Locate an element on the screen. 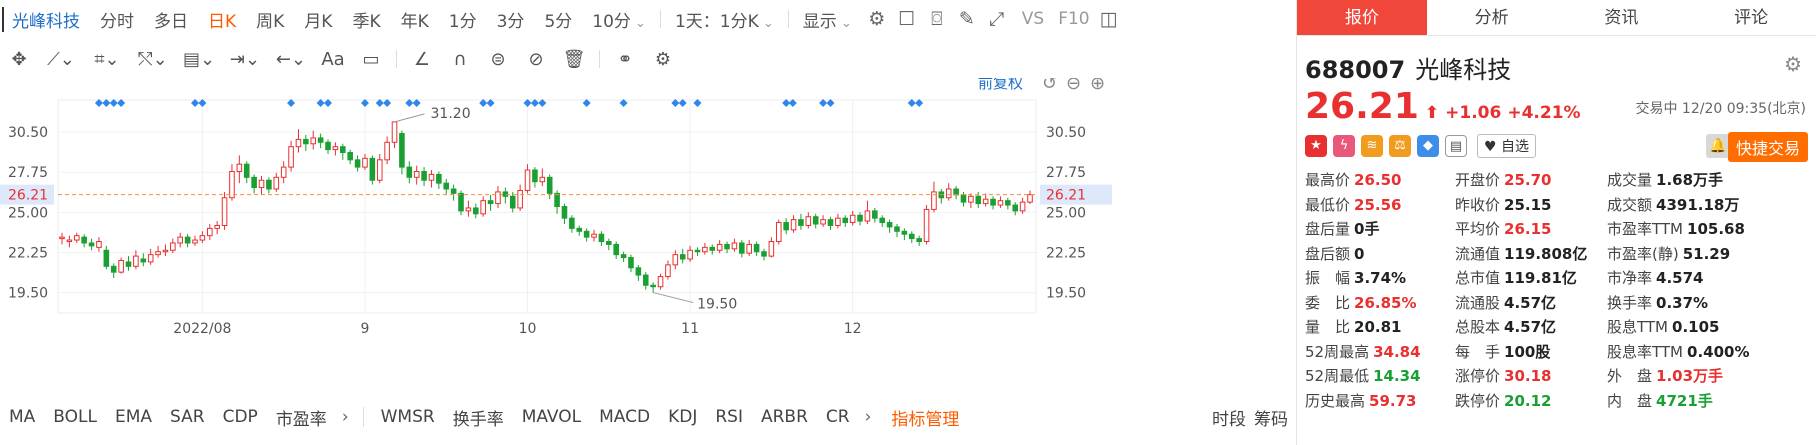 The image size is (1816, 445). square-style-icon: ☐ is located at coordinates (907, 19).